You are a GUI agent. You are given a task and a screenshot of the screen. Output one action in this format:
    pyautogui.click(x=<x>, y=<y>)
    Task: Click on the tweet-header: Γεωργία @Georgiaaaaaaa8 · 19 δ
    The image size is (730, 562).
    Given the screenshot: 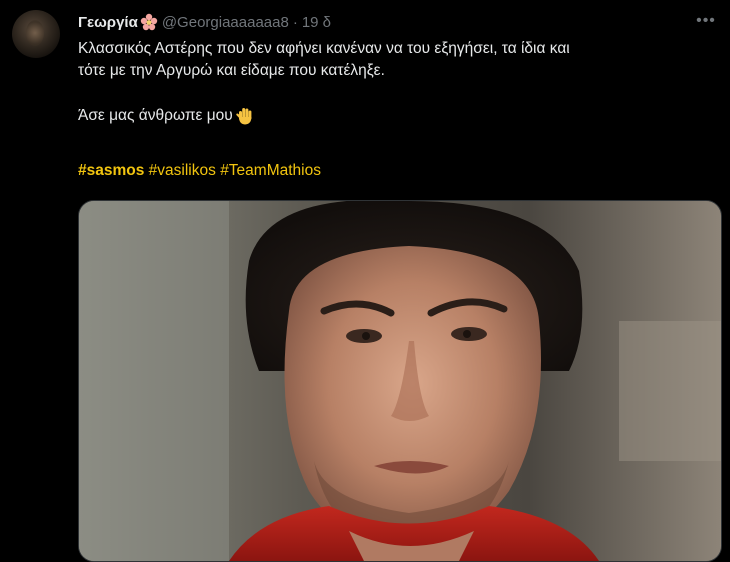 What is the action you would take?
    pyautogui.click(x=204, y=22)
    